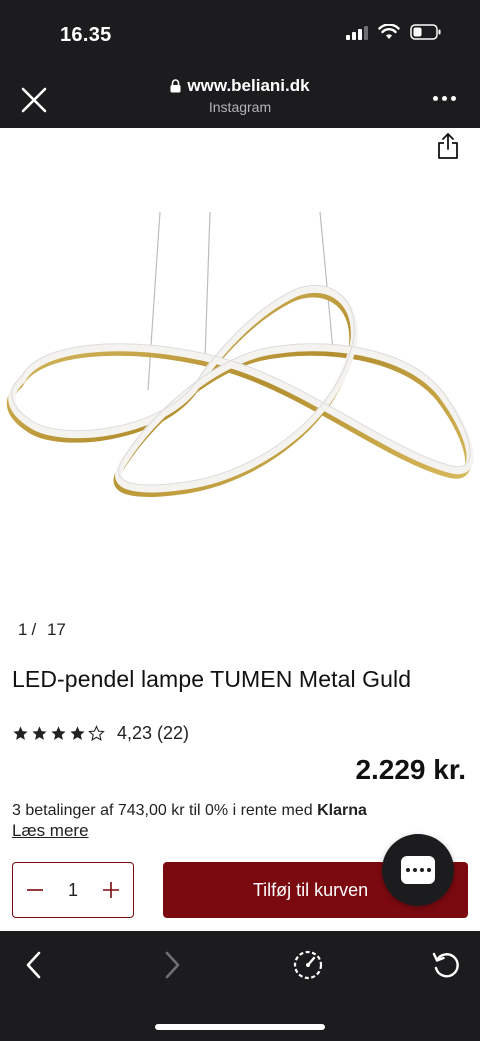 This screenshot has height=1041, width=480. I want to click on chevron-left-icon, so click(33, 965).